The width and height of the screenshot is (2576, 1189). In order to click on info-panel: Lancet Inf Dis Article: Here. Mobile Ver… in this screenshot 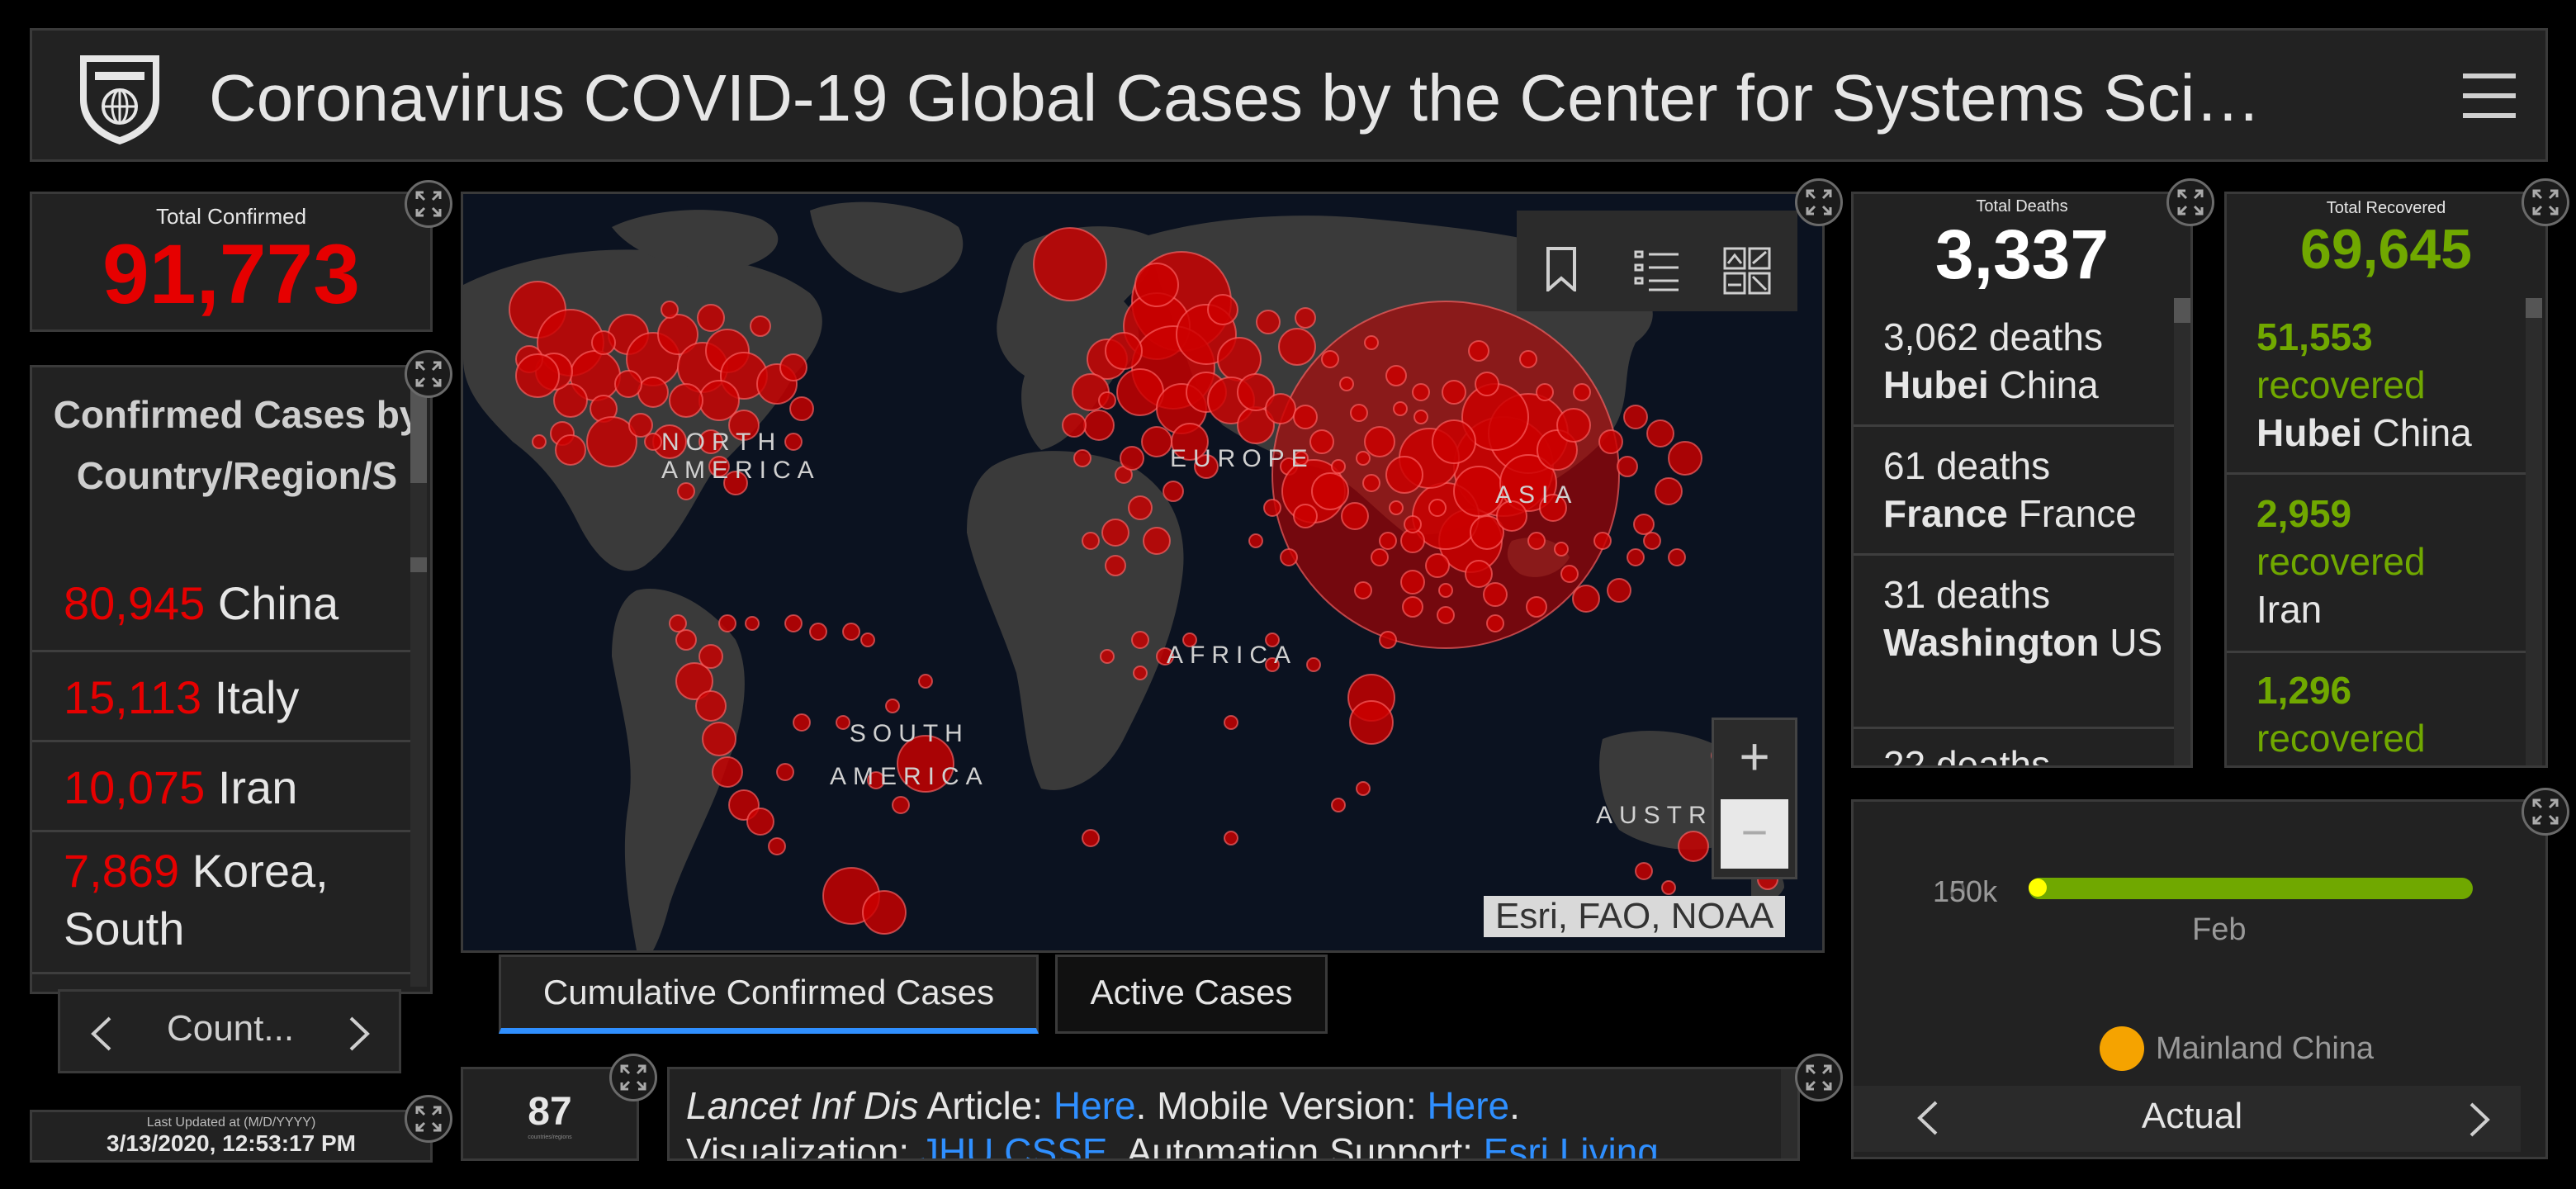, I will do `click(1233, 1114)`.